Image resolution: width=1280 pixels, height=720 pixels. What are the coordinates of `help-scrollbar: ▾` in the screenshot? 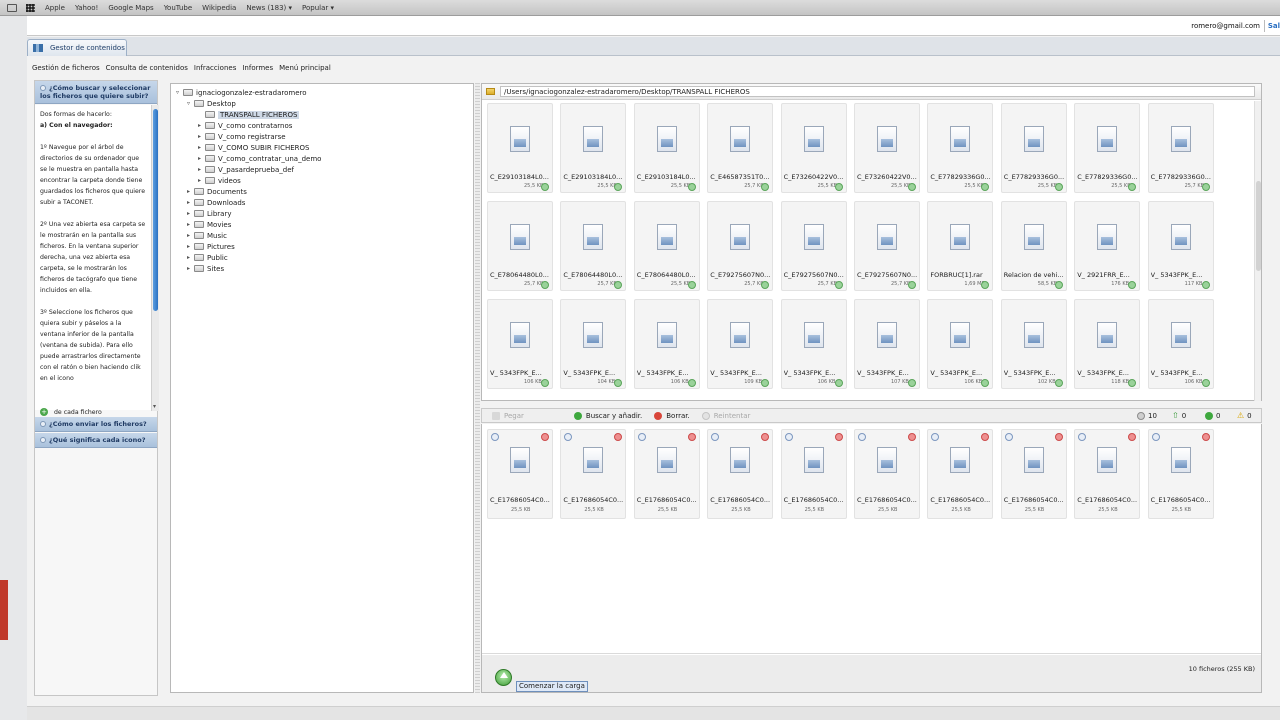 It's located at (155, 258).